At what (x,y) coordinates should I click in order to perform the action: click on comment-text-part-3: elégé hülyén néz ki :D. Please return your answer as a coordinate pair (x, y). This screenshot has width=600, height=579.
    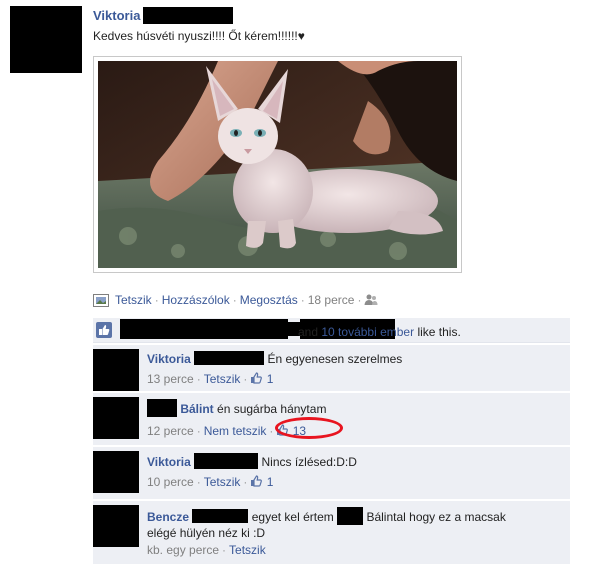
    Looking at the image, I should click on (206, 533).